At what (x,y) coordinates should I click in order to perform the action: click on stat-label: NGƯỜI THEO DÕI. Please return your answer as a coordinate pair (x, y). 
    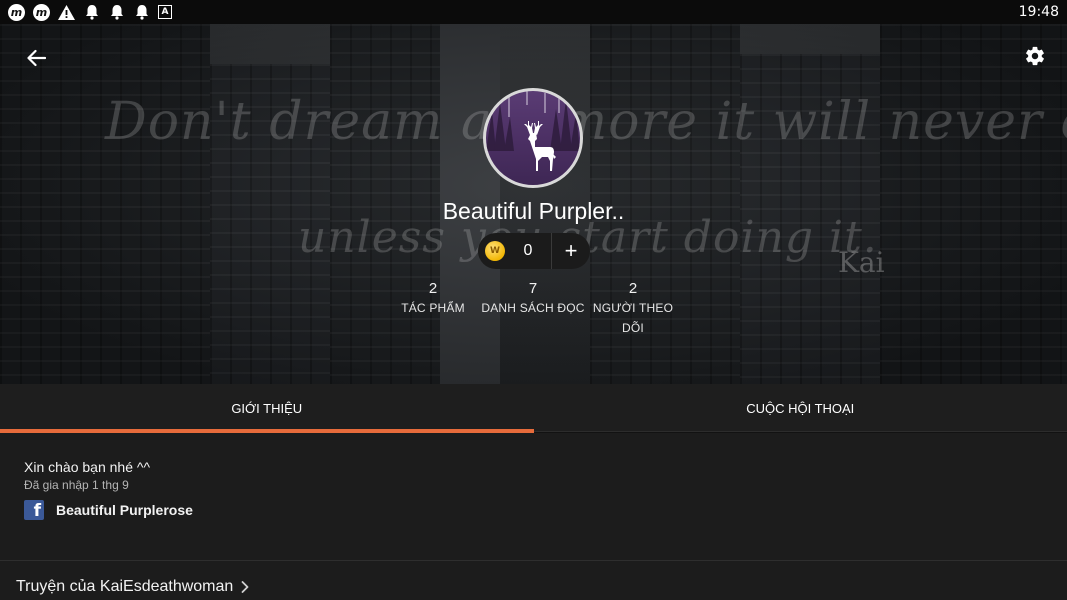
    Looking at the image, I should click on (633, 318).